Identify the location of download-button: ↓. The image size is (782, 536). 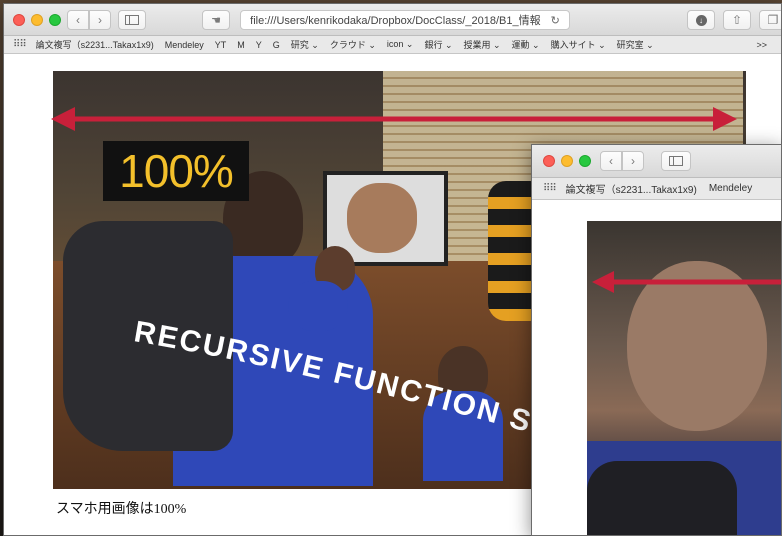
(701, 20).